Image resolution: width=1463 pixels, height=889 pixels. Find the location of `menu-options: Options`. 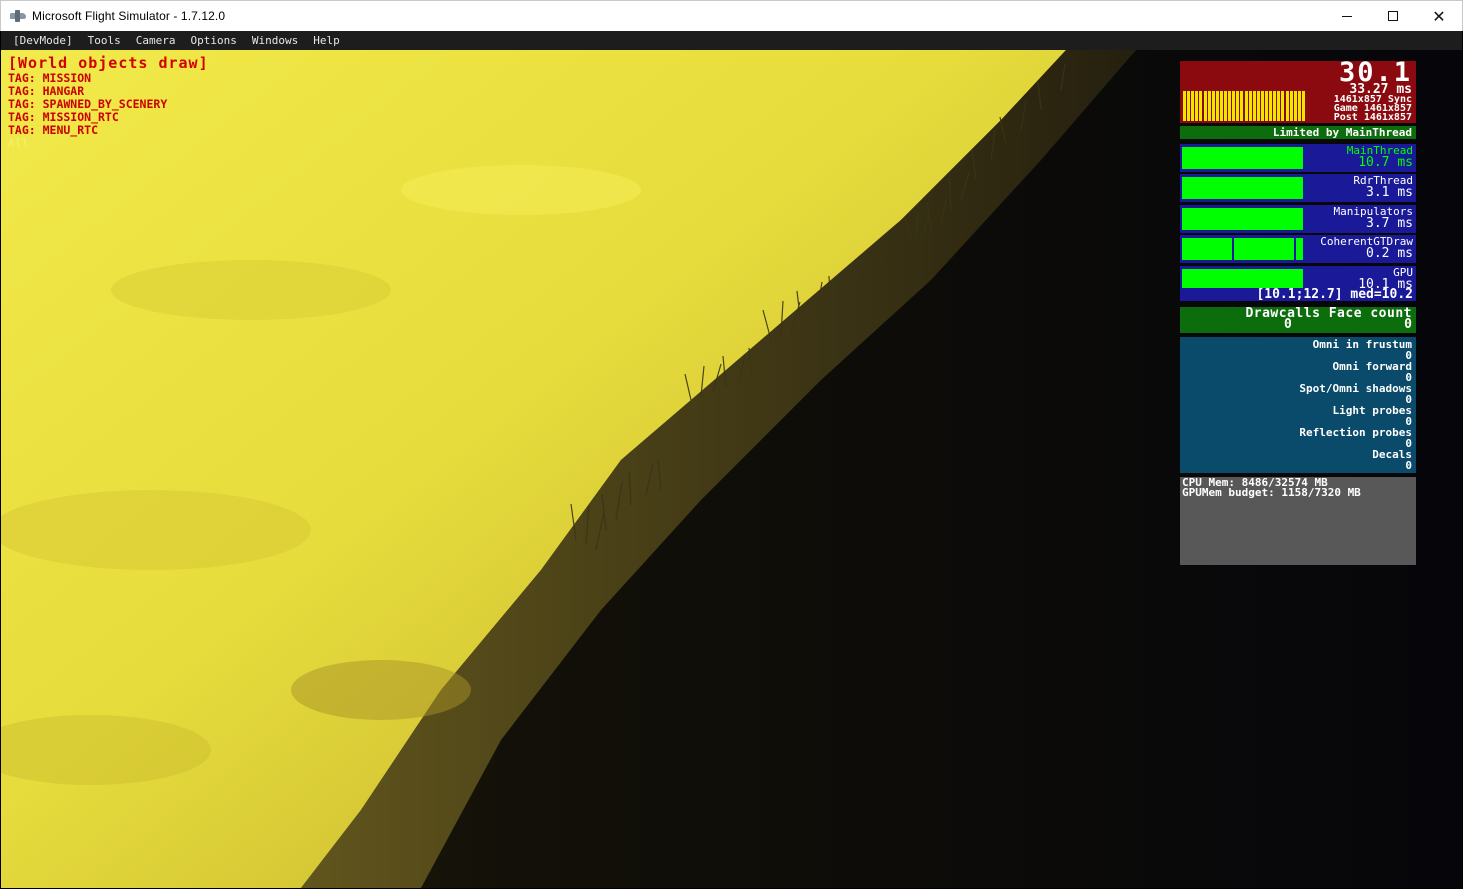

menu-options: Options is located at coordinates (213, 40).